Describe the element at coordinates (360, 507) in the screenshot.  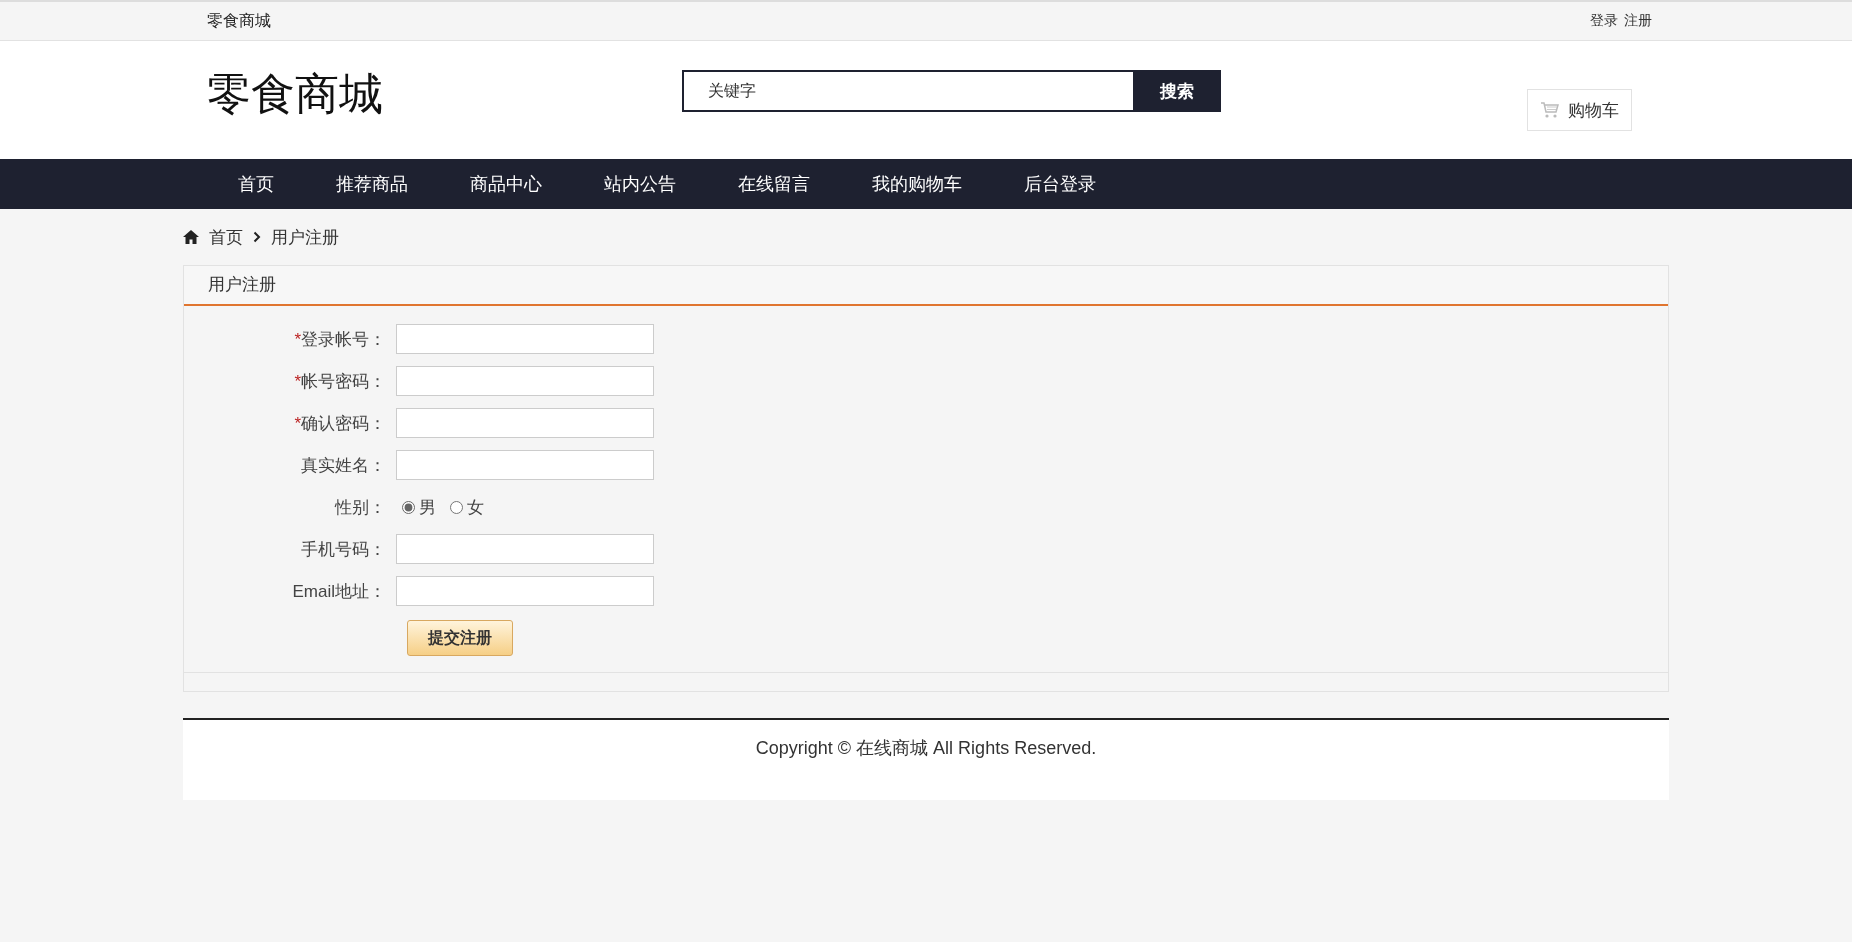
I see `field-label: 性别：` at that location.